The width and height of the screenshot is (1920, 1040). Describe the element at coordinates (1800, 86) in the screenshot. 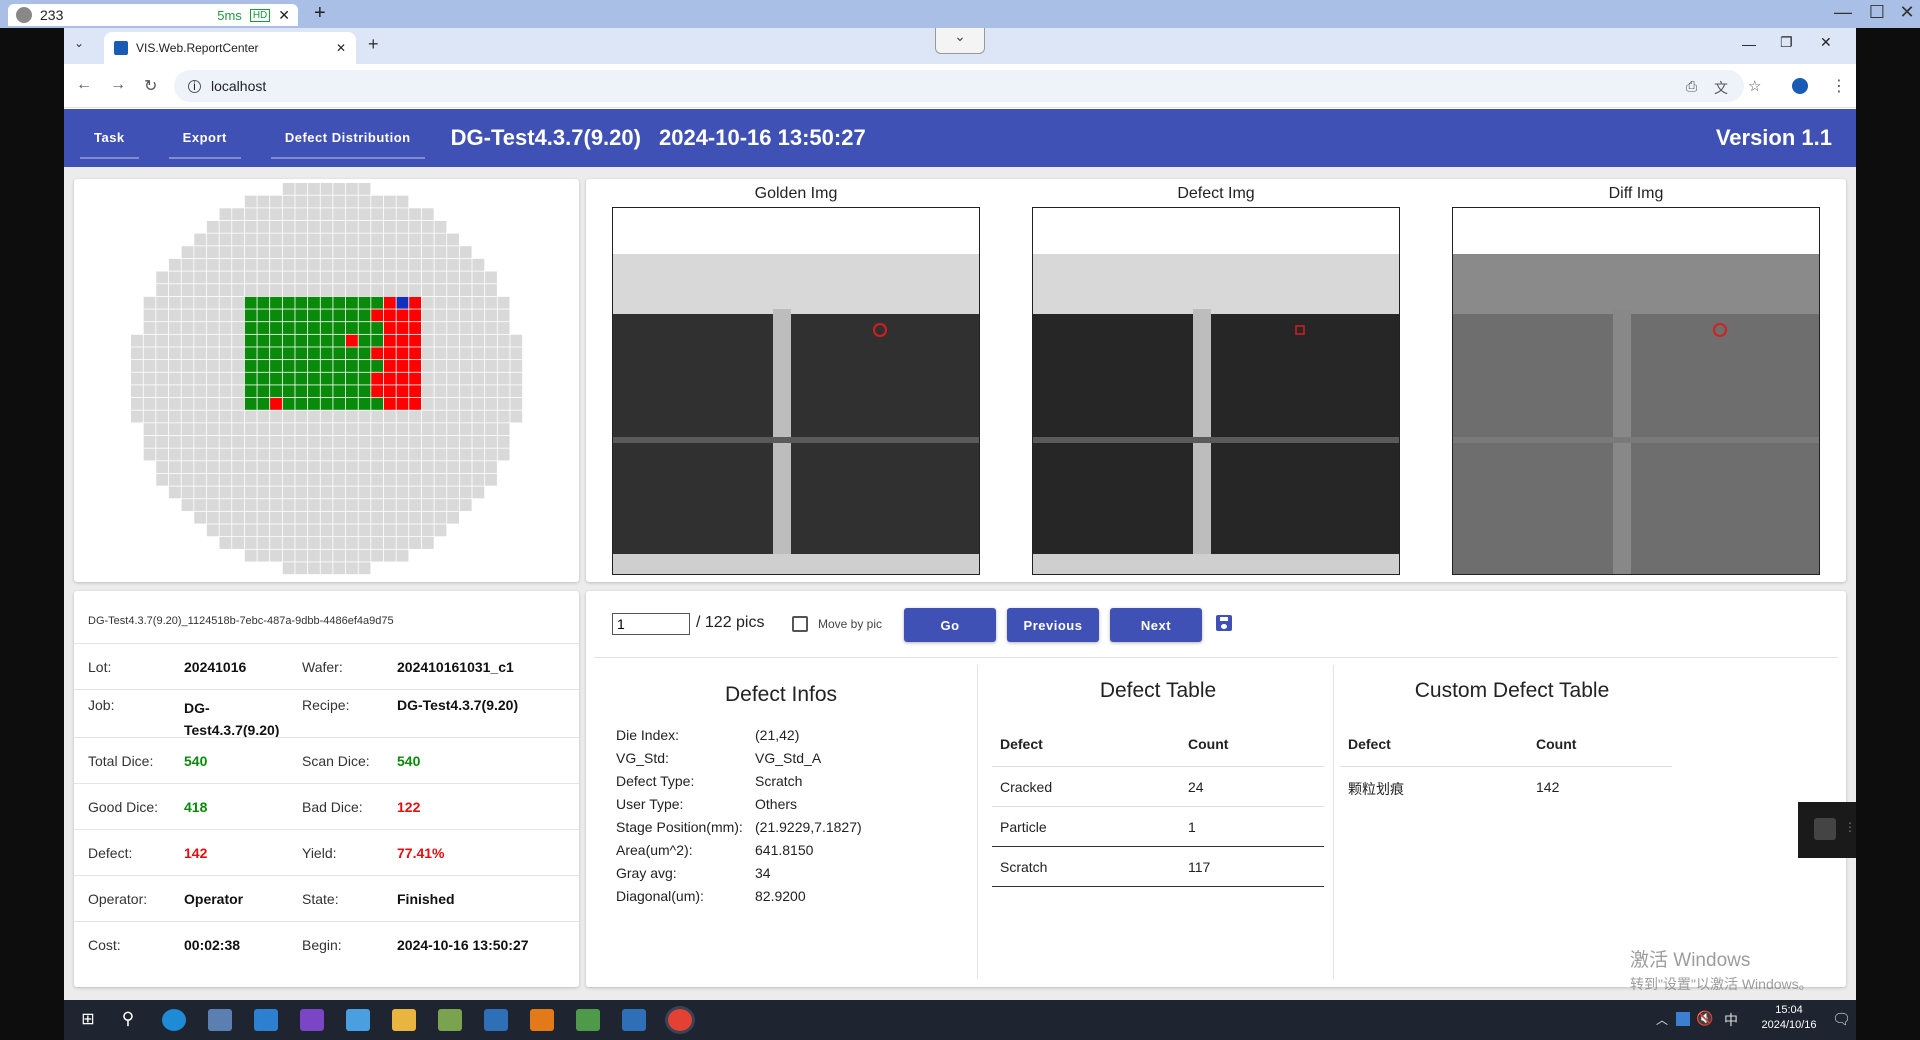

I see `profile-avatar-icon` at that location.